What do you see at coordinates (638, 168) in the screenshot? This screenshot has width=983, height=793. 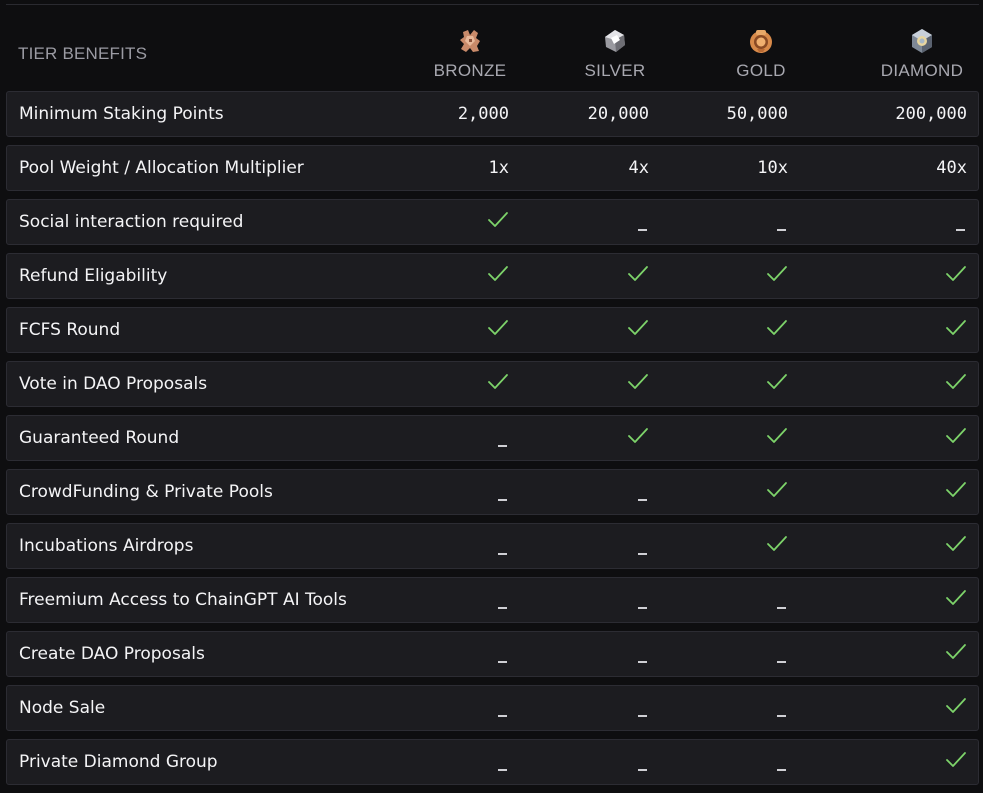 I see `silver-value: 4x` at bounding box center [638, 168].